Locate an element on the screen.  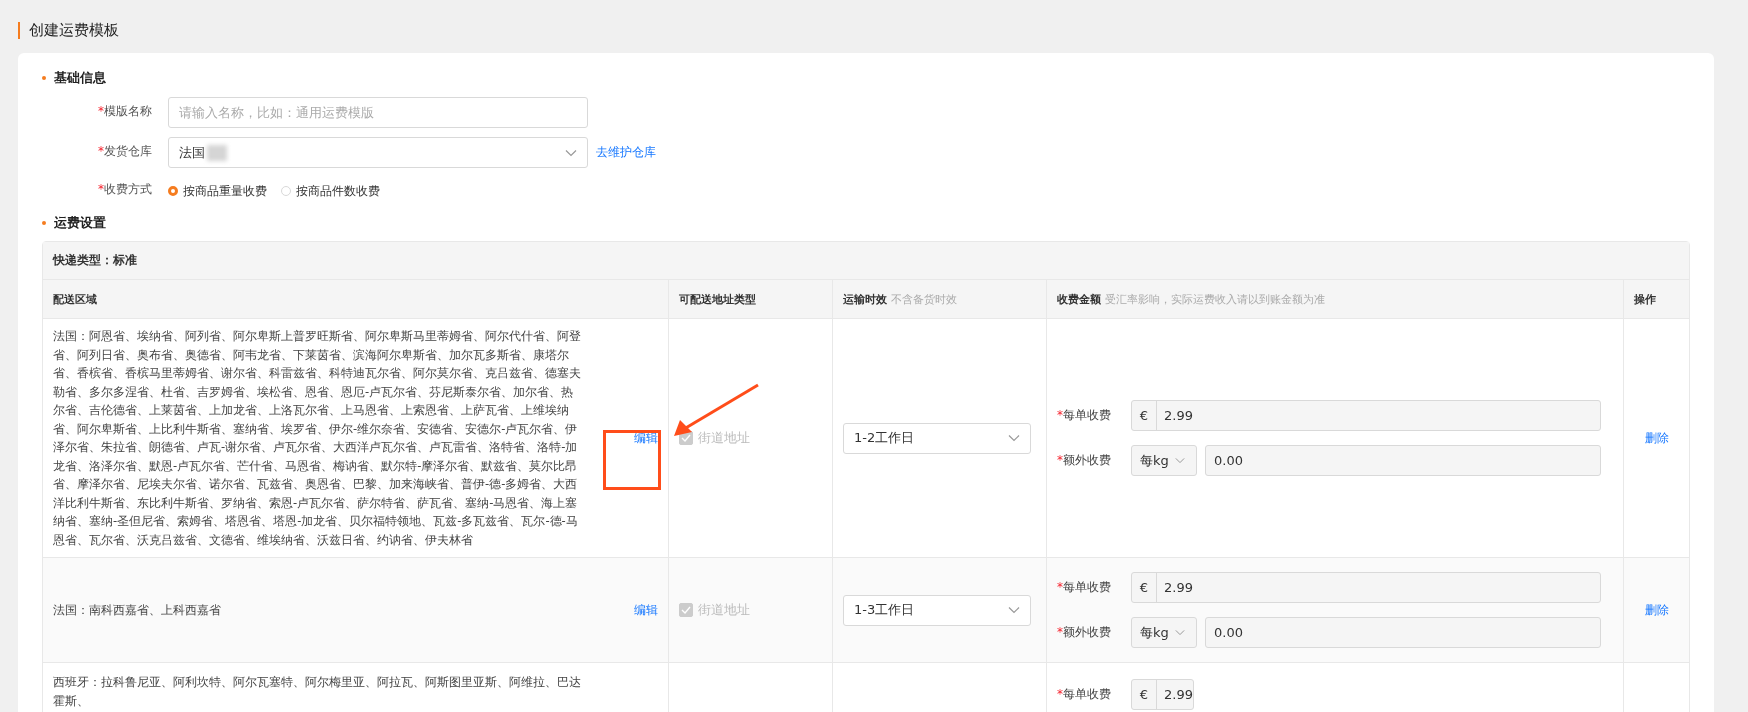
region-text: 法国：南科西嘉省、上科西嘉省 is located at coordinates (137, 610).